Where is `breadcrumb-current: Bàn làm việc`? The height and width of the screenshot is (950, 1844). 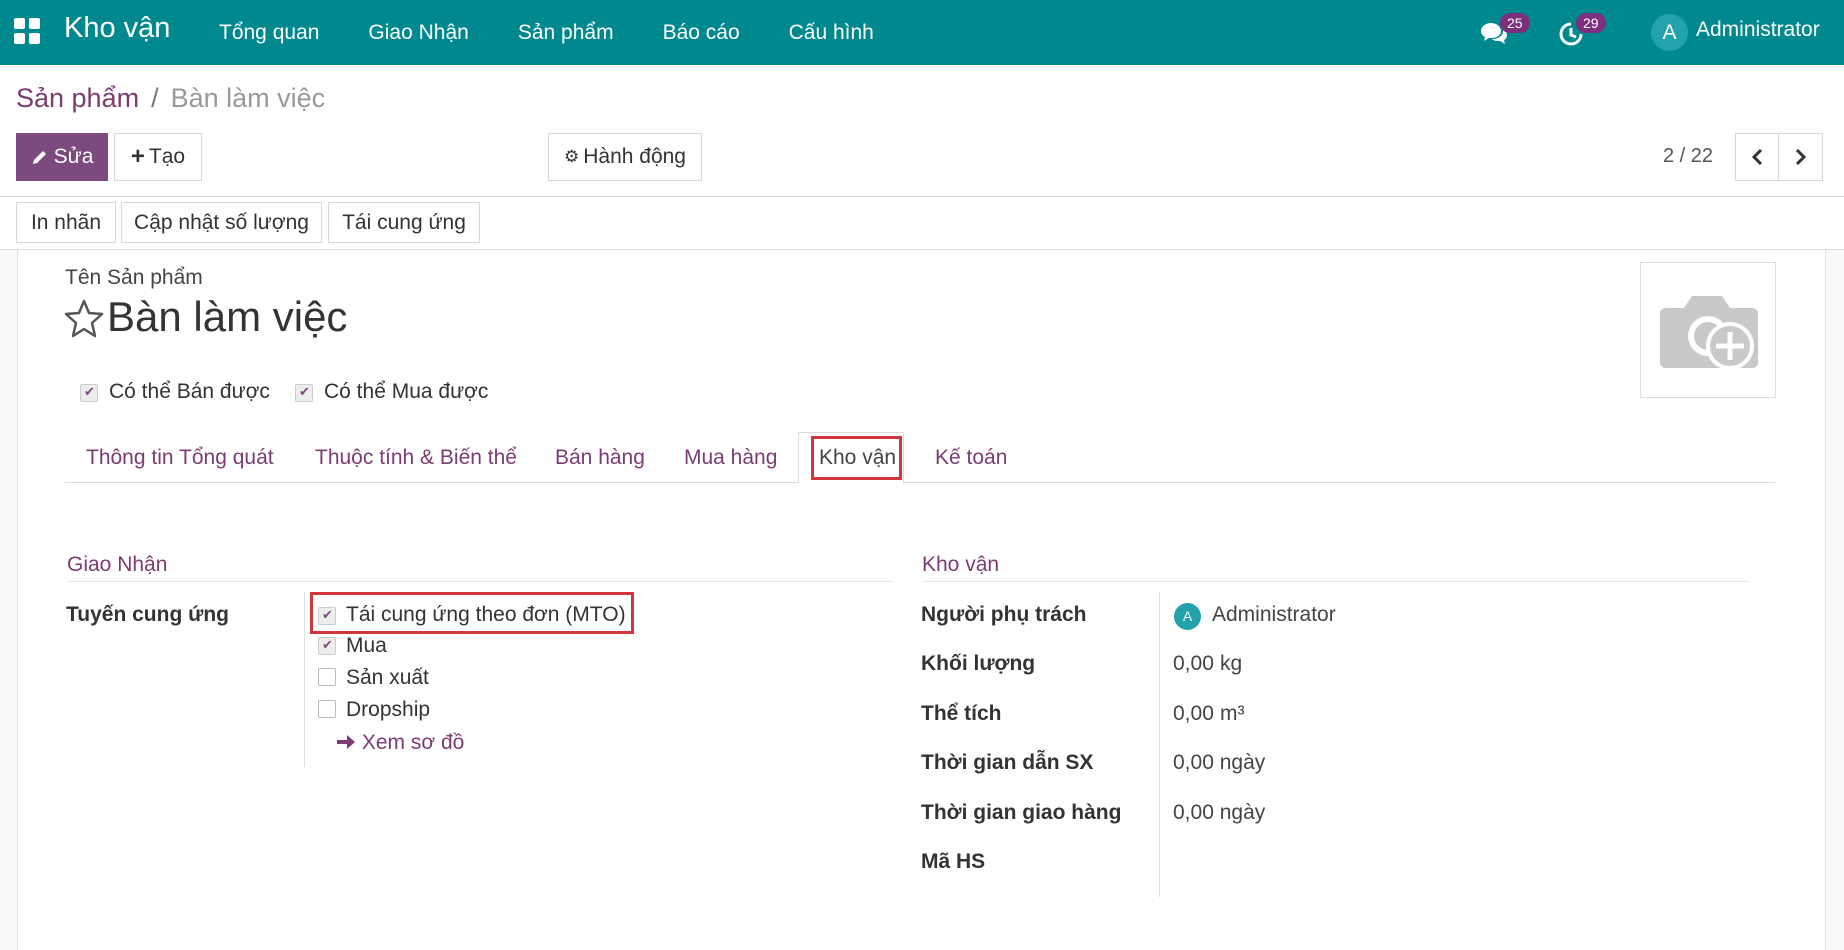 breadcrumb-current: Bàn làm việc is located at coordinates (248, 98).